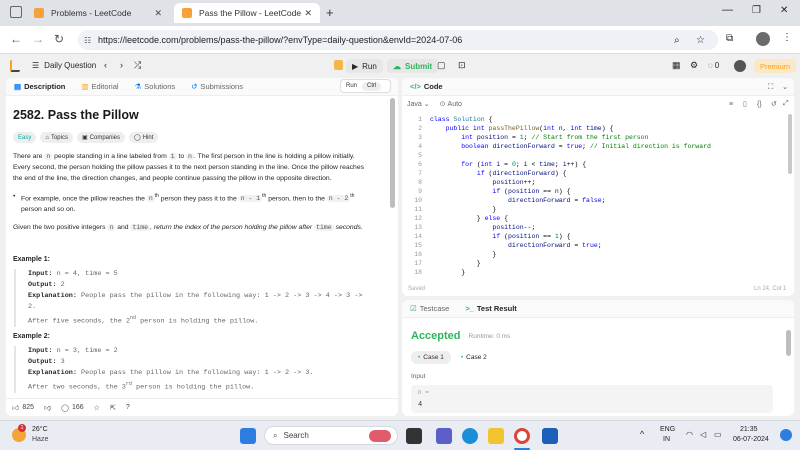  I want to click on search-icon: ⌕, so click(275, 435).